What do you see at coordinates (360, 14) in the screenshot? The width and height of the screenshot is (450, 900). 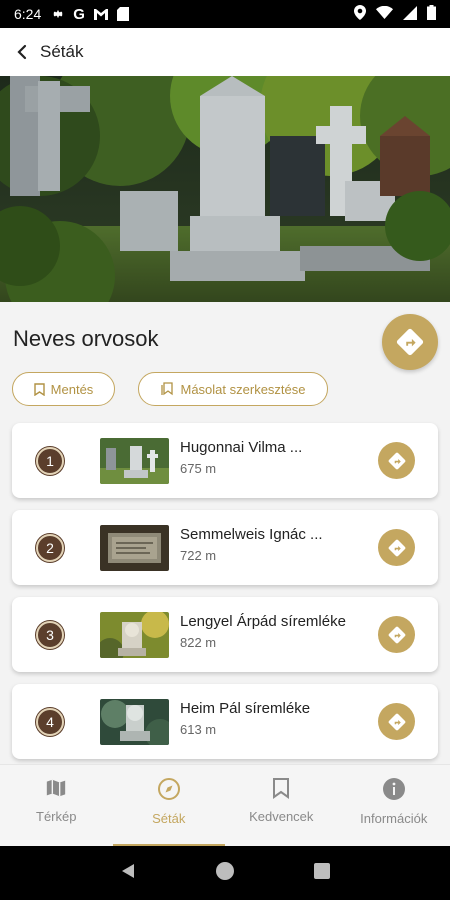 I see `location-icon` at bounding box center [360, 14].